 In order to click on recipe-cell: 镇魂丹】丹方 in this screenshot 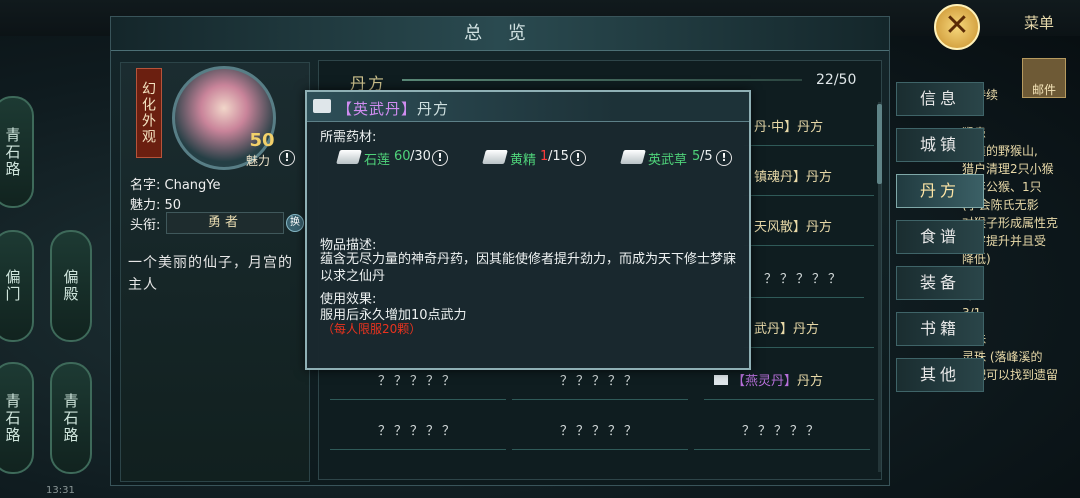, I will do `click(809, 178)`.